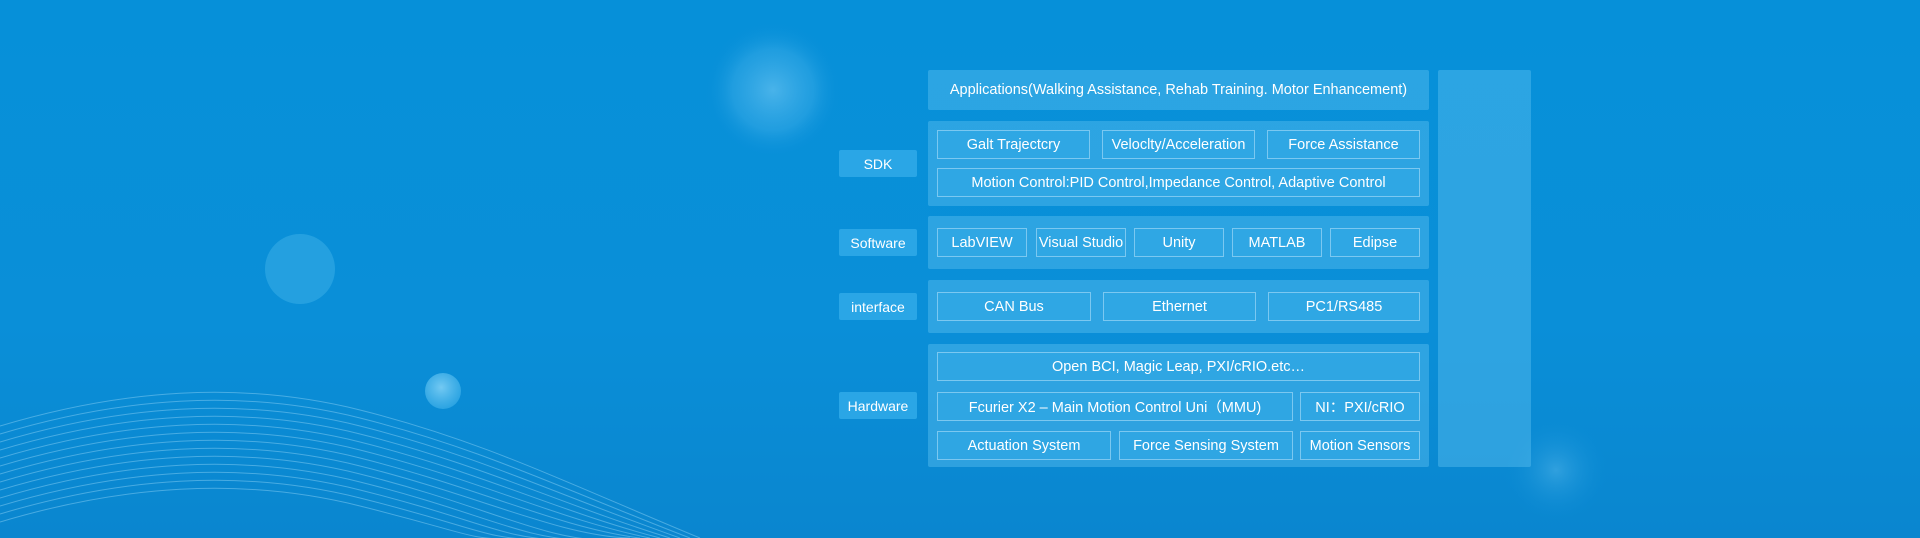 The width and height of the screenshot is (1920, 538). Describe the element at coordinates (1360, 445) in the screenshot. I see `hardware-motion-sensors: Motion Sensors` at that location.